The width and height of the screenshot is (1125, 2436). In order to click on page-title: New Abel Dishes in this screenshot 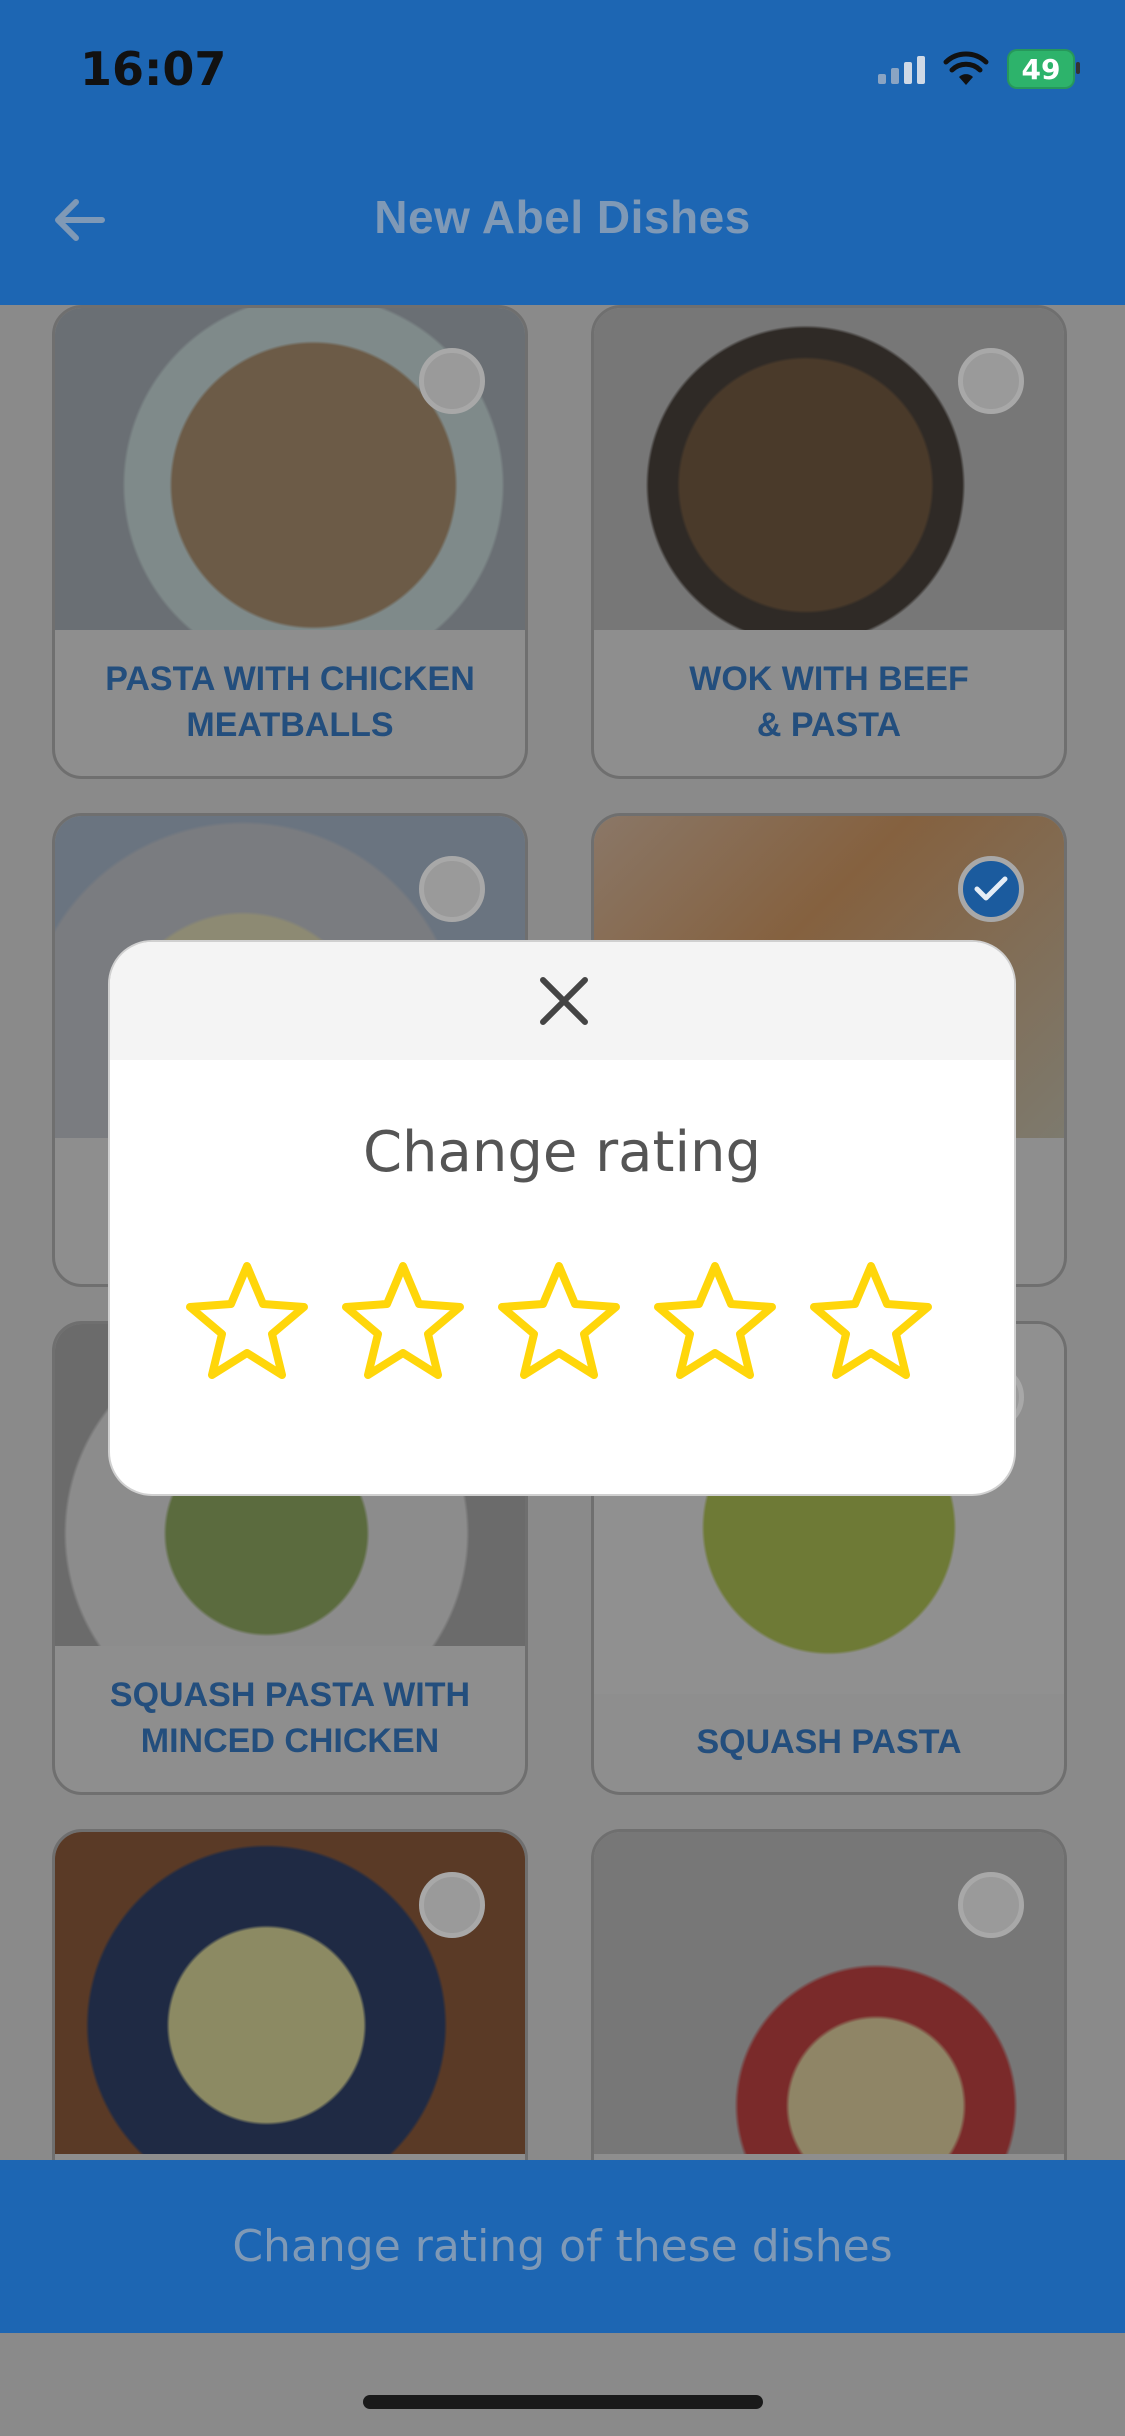, I will do `click(562, 217)`.